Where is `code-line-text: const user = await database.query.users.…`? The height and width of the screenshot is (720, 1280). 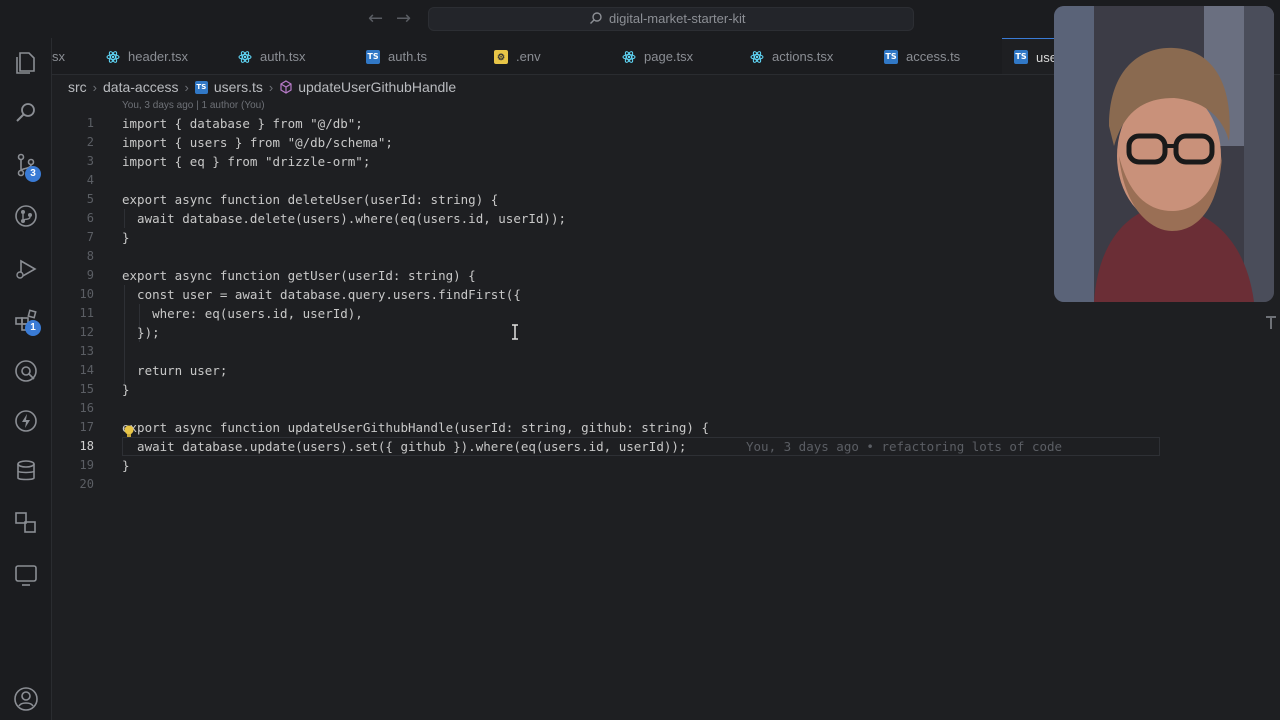
code-line-text: const user = await database.query.users.… is located at coordinates (321, 294).